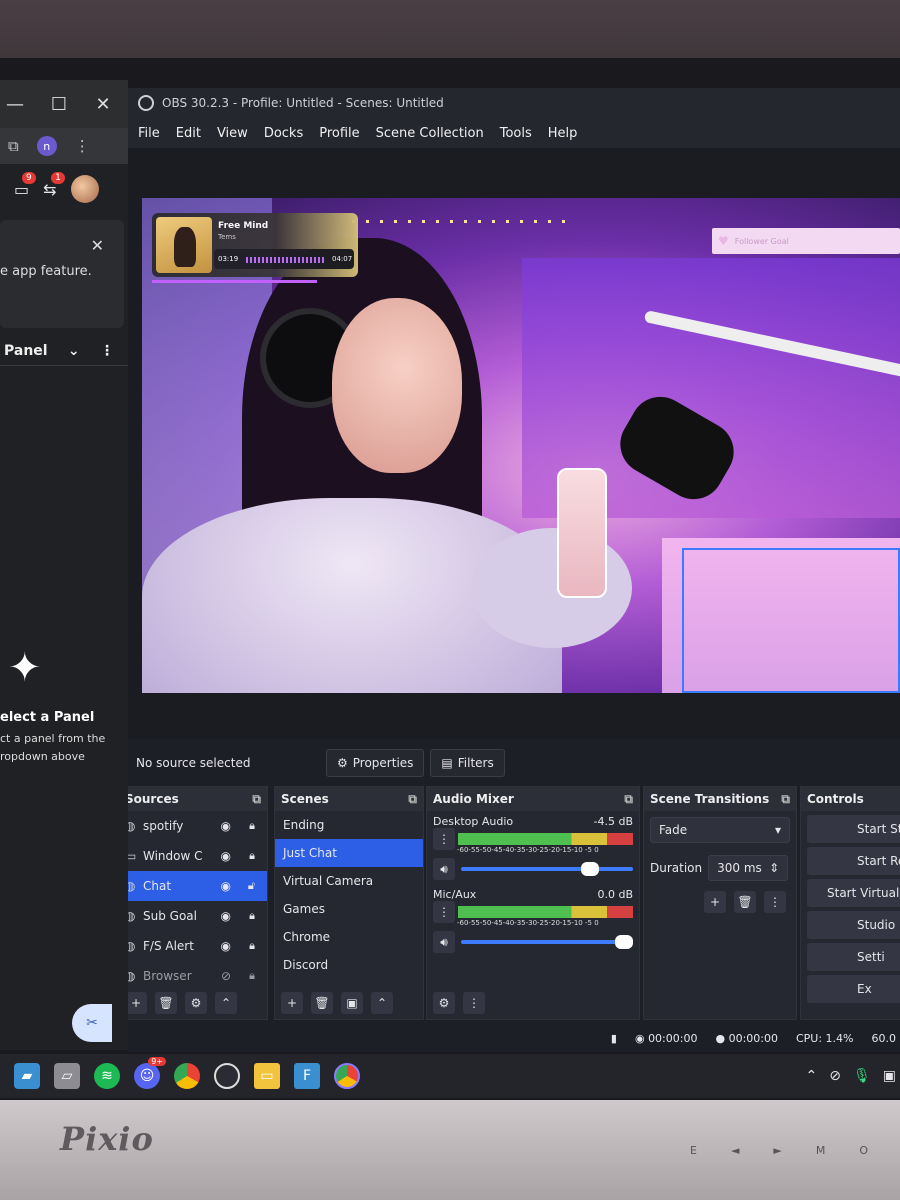  I want to click on eye-off-icon: ⊘, so click(226, 976).